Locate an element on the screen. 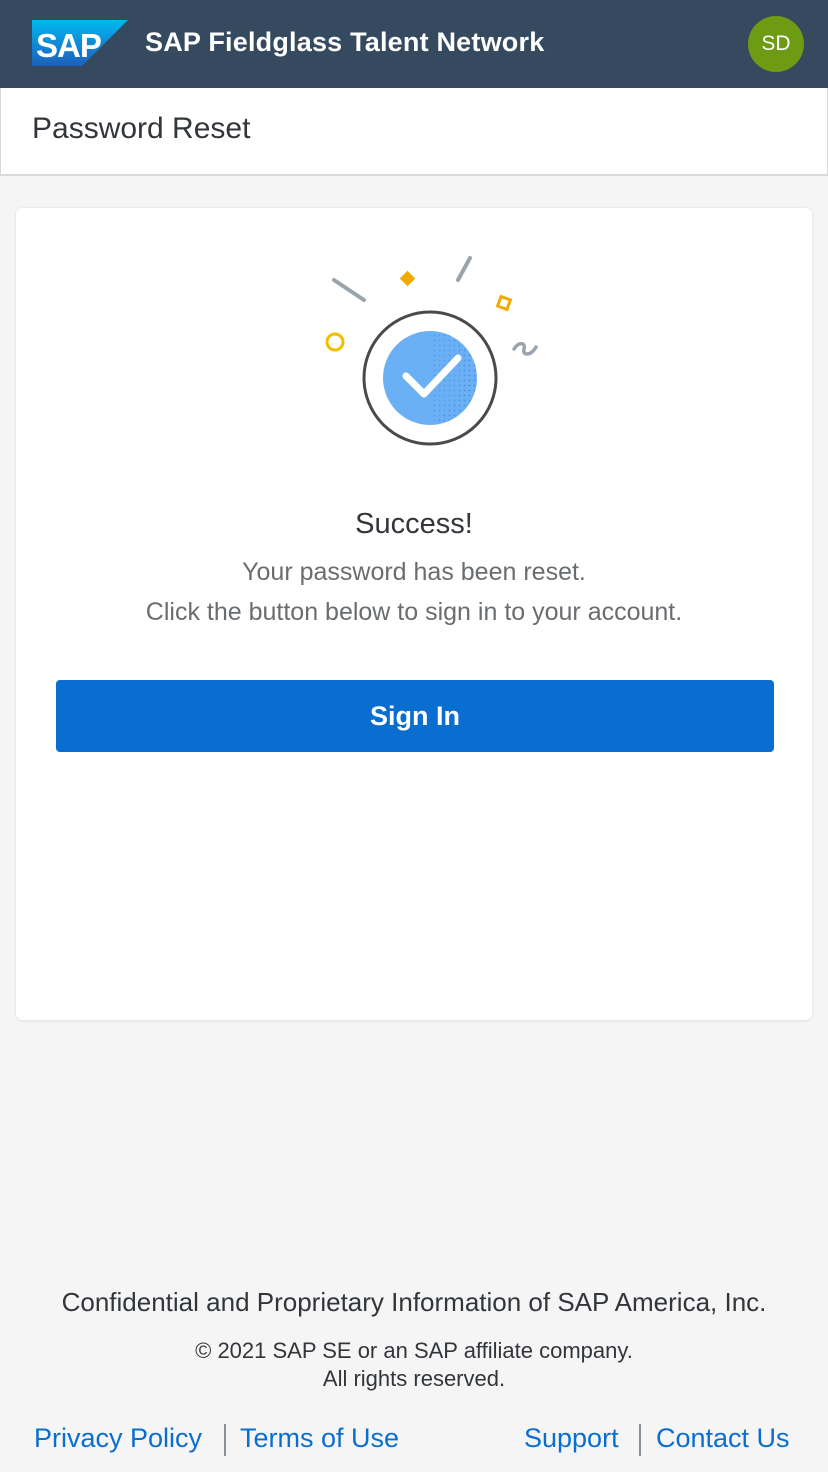 The image size is (828, 1472). footer-rights: All rights reserved. is located at coordinates (414, 1378).